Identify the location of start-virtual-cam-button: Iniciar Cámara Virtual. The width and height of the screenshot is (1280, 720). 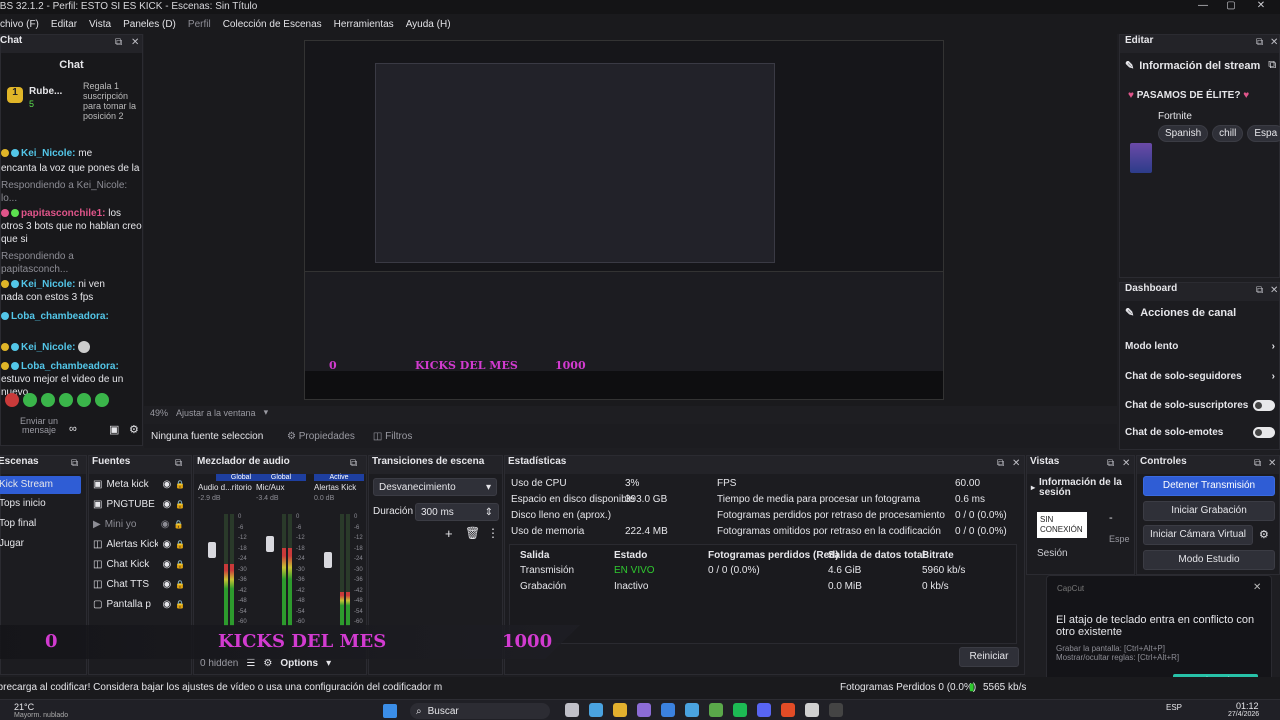
(1198, 535).